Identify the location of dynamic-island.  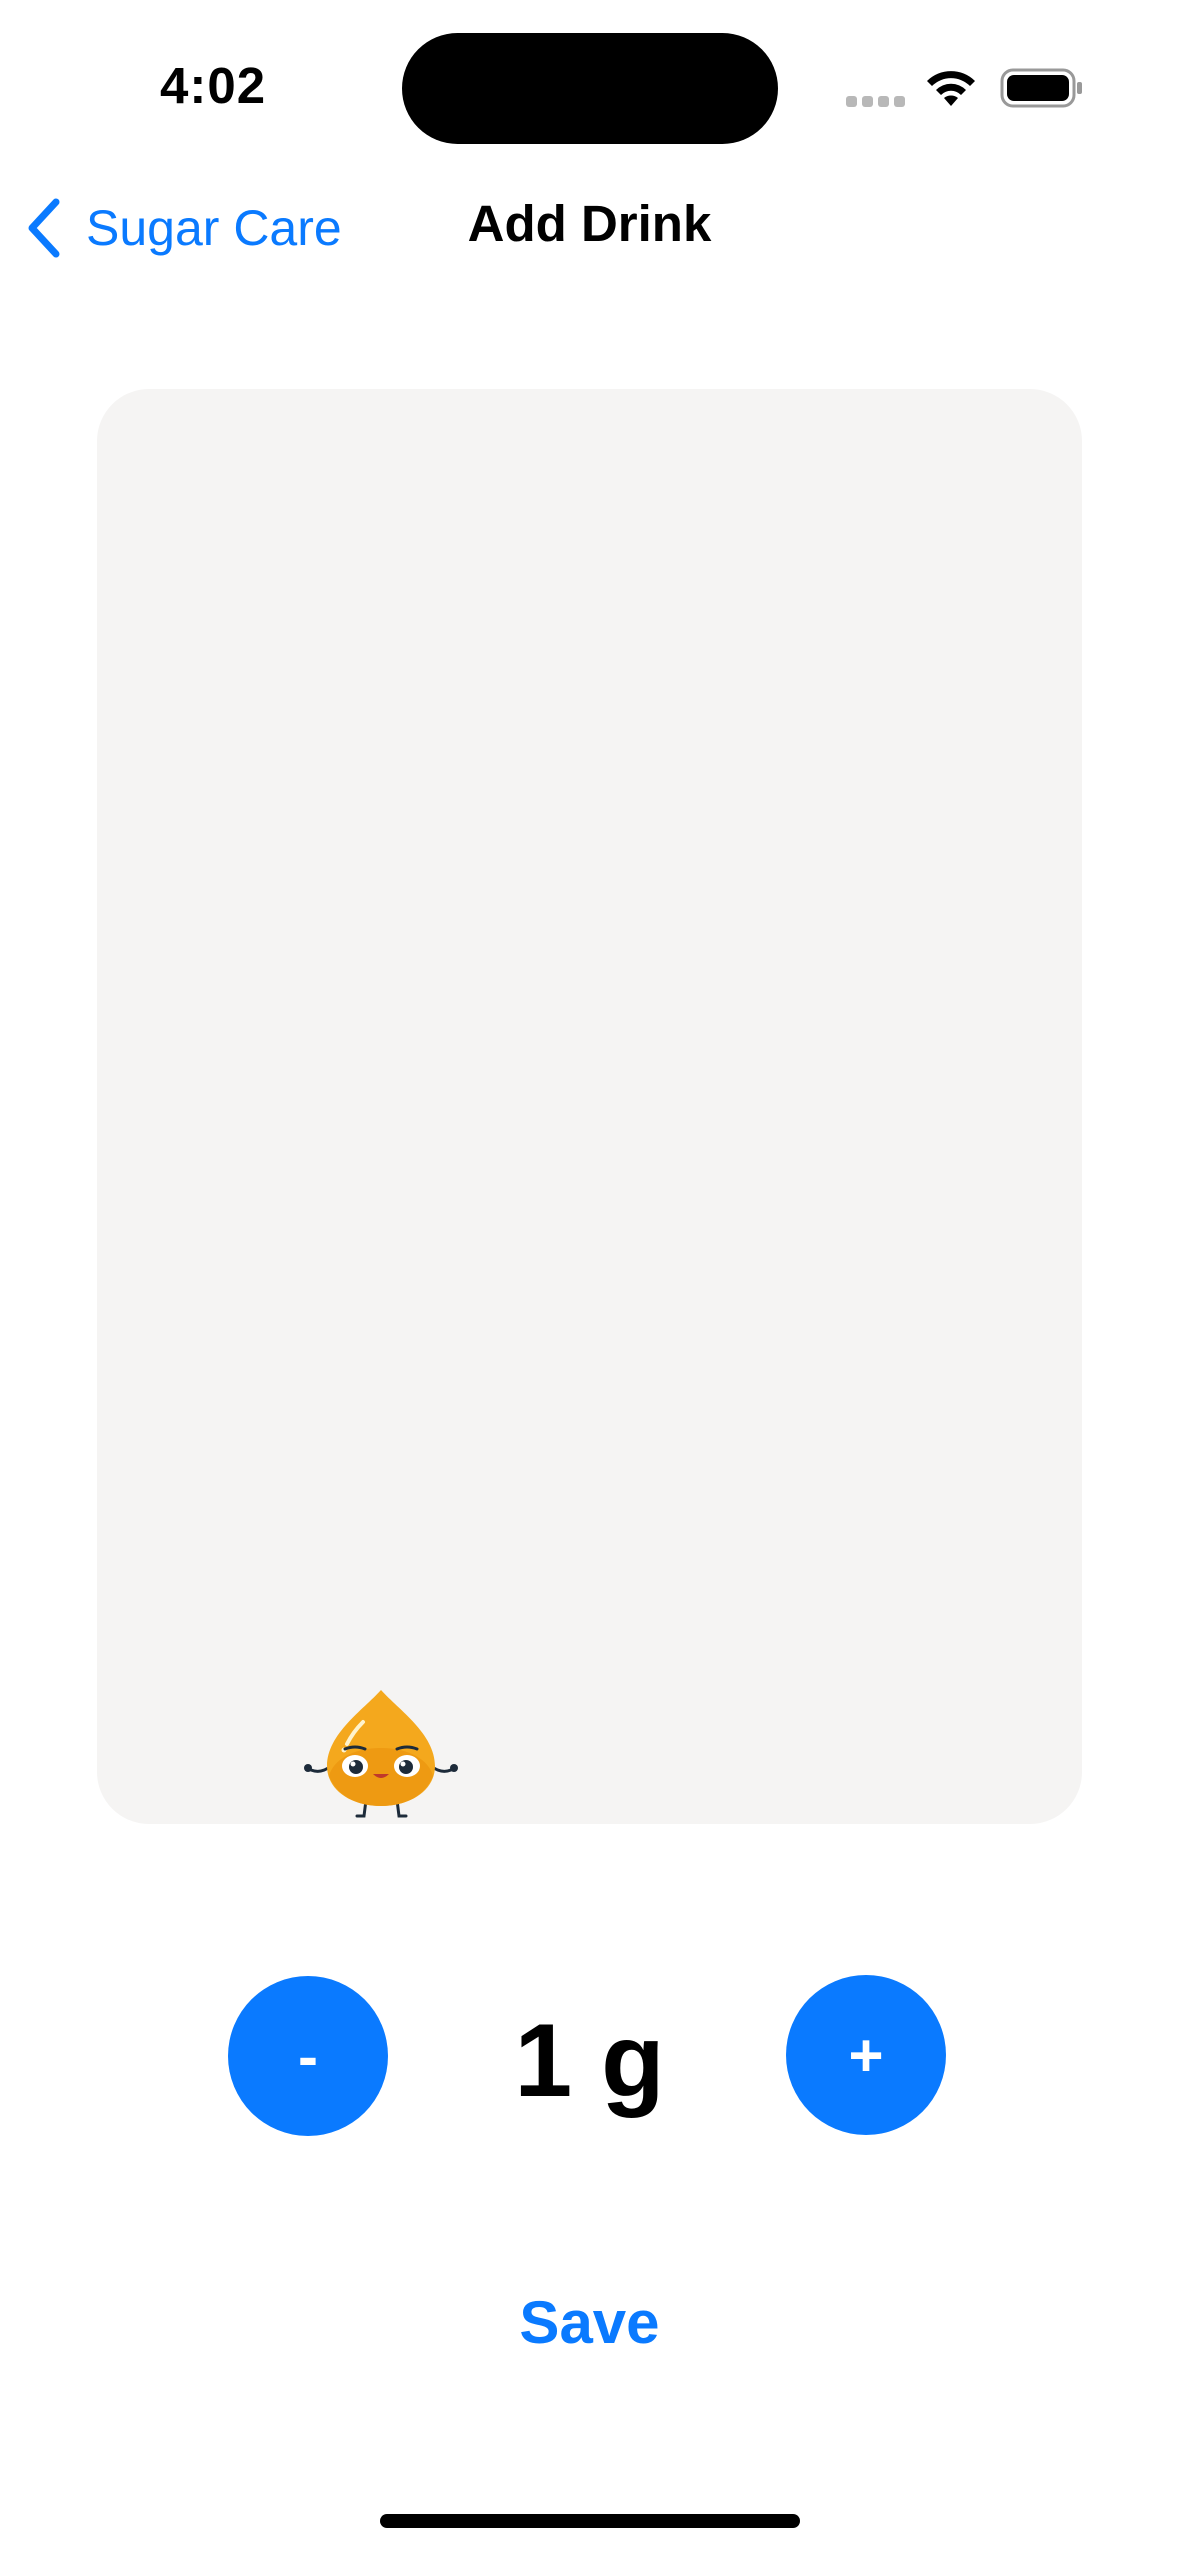
(590, 88).